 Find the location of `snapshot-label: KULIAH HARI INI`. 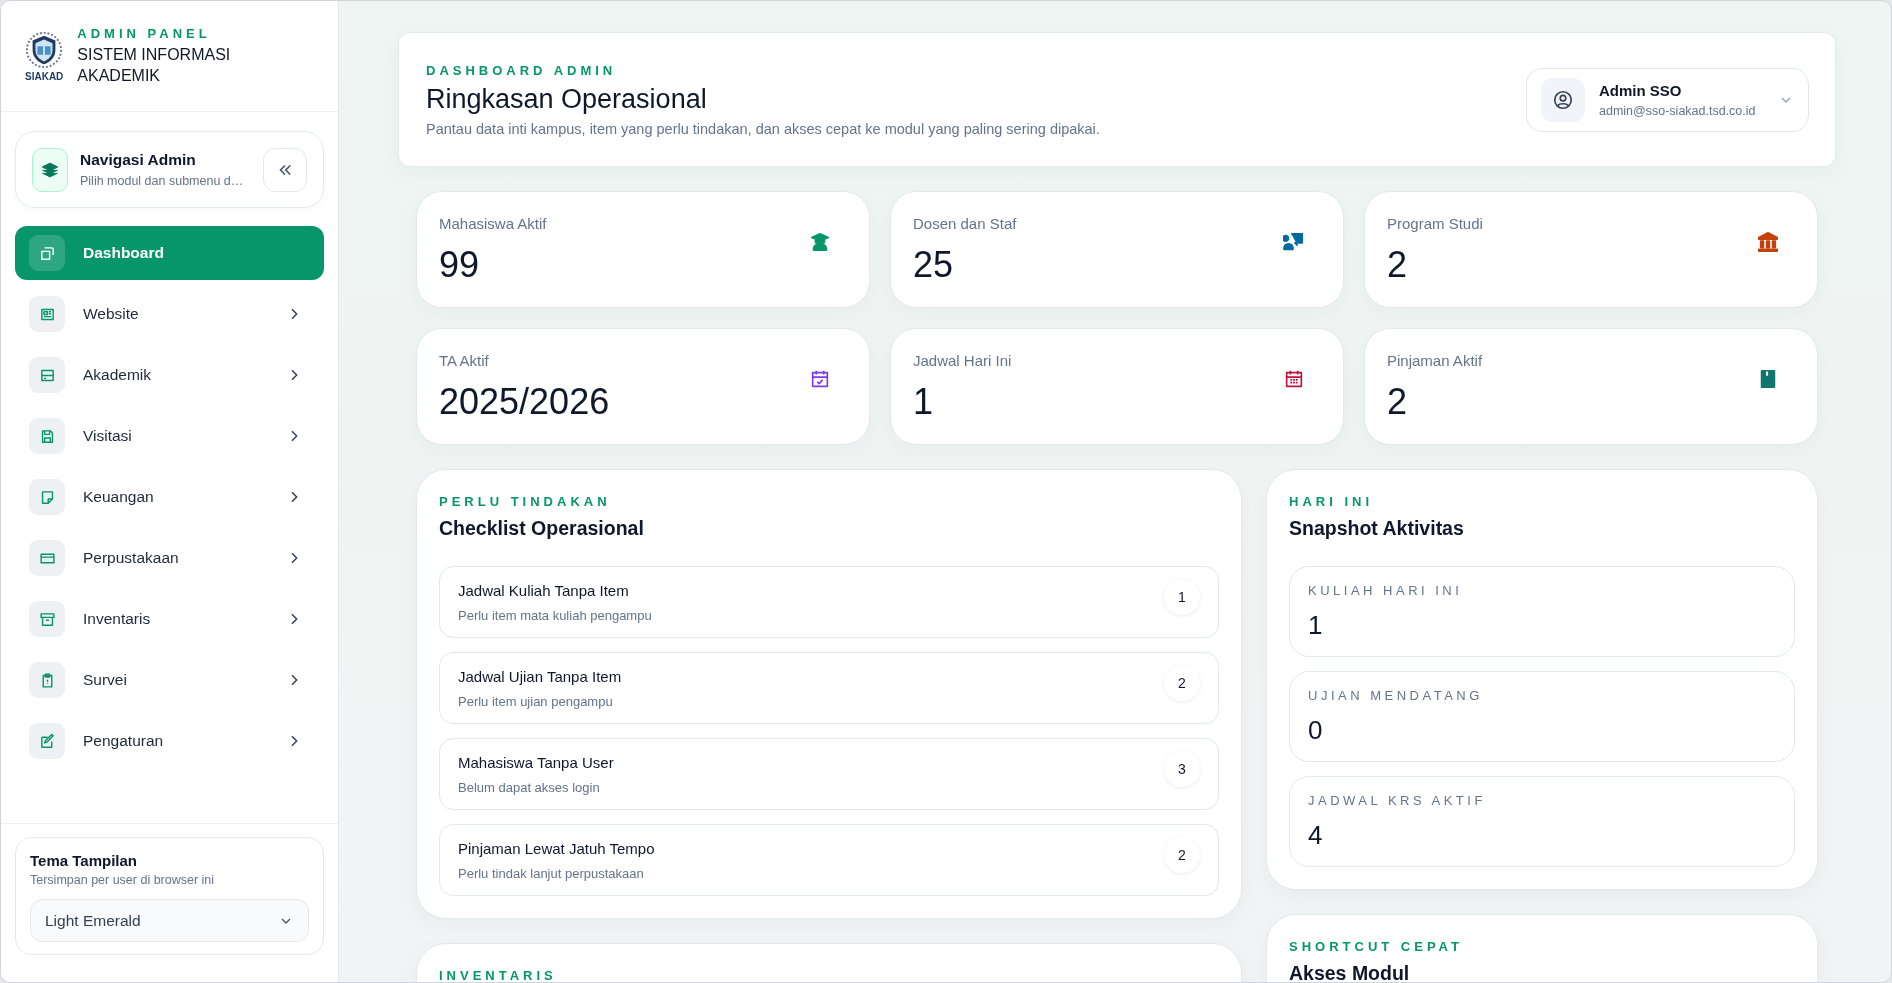

snapshot-label: KULIAH HARI INI is located at coordinates (1386, 590).